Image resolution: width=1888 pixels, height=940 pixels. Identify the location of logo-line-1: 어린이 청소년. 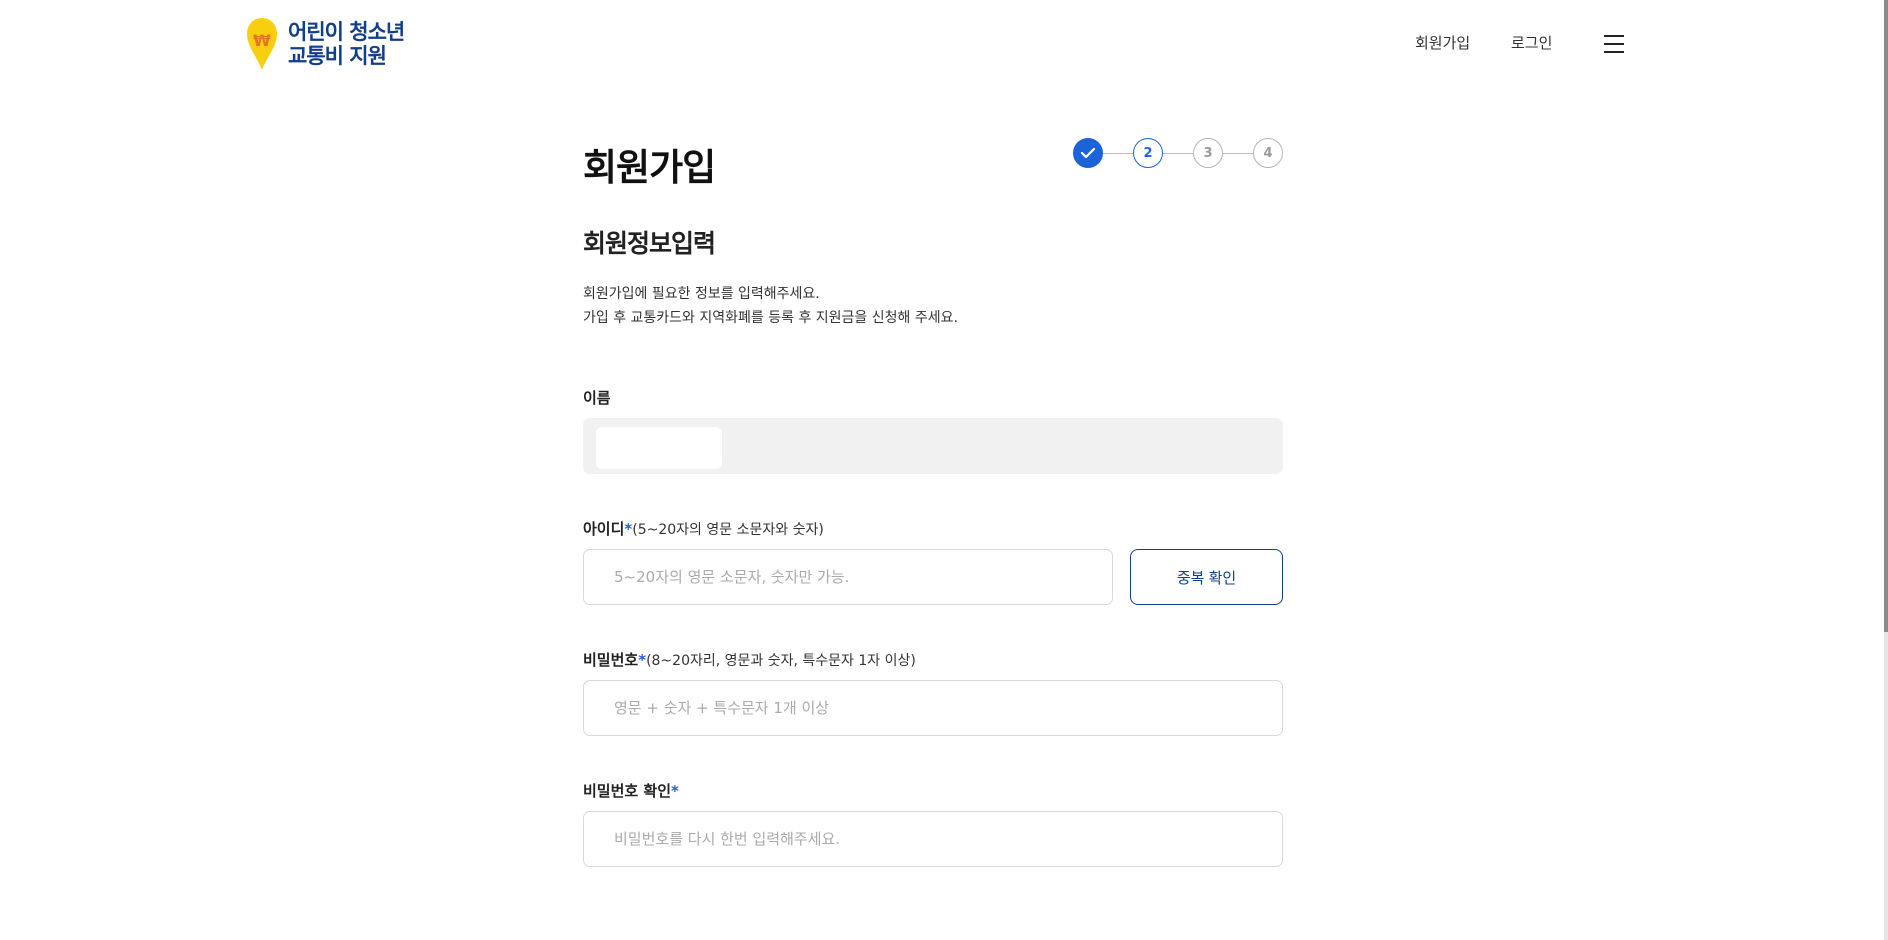
(346, 32).